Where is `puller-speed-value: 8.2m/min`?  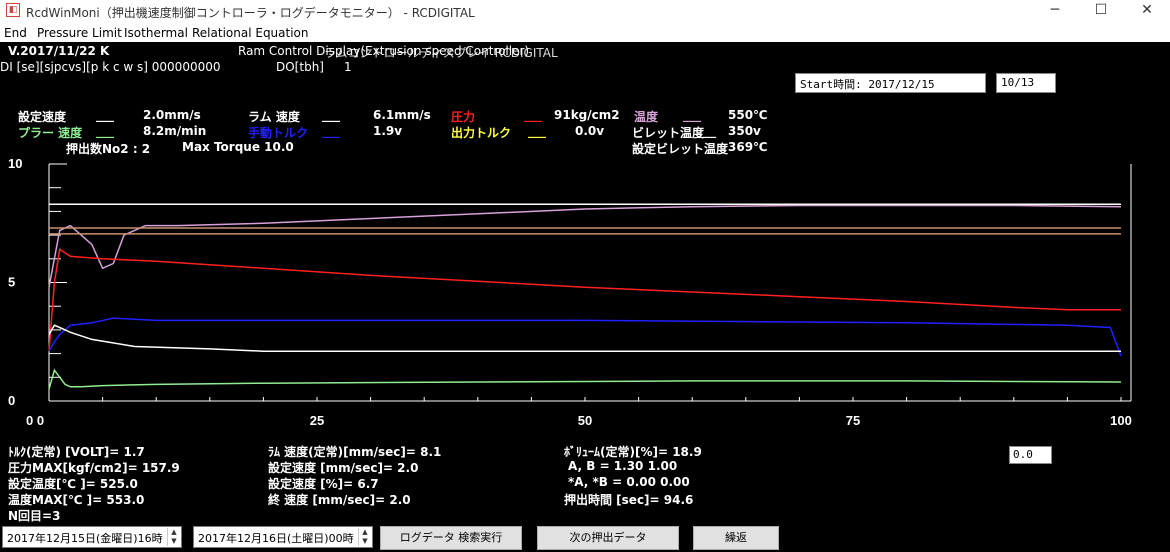 puller-speed-value: 8.2m/min is located at coordinates (175, 131).